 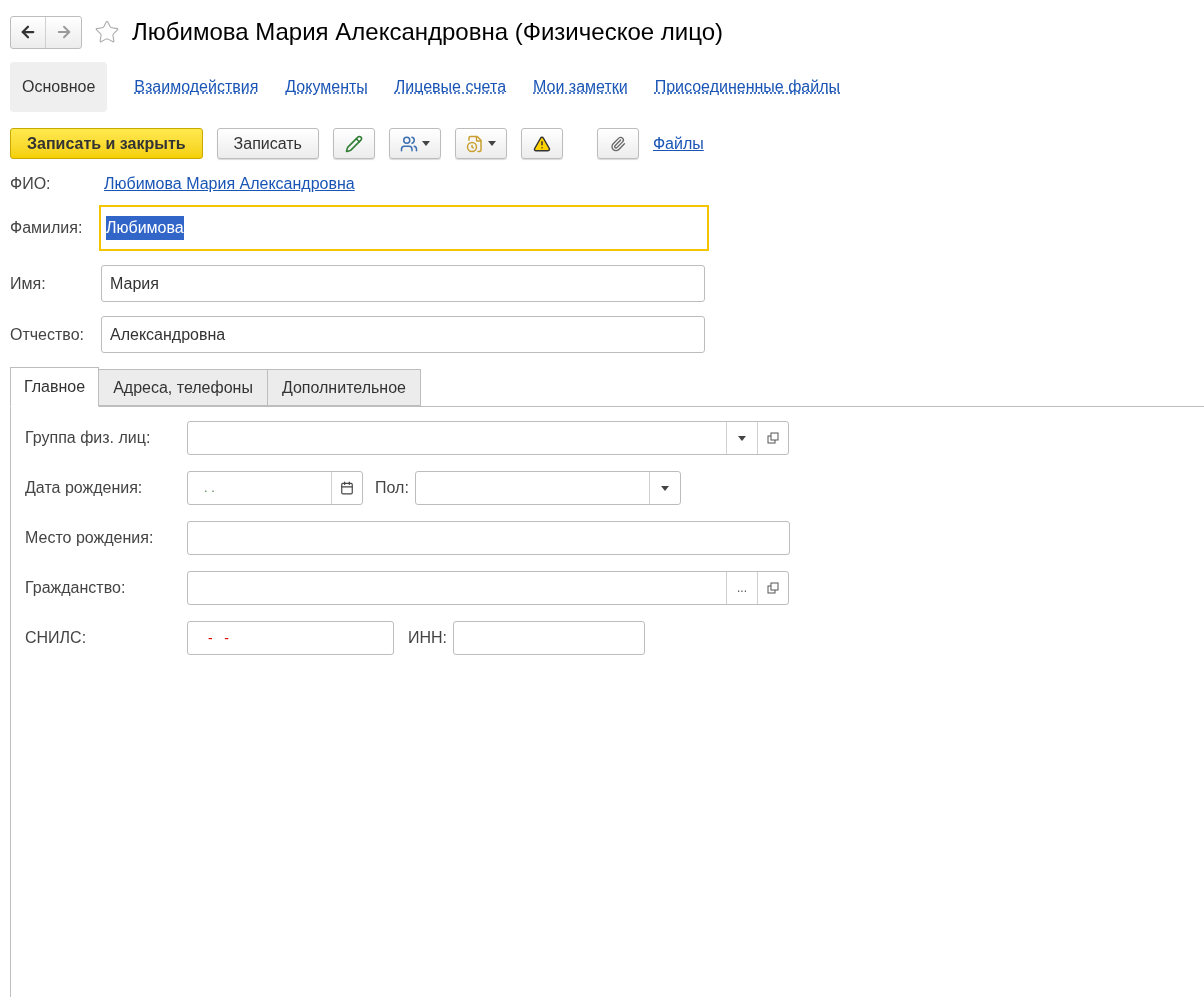 I want to click on field-label: Дата рождения:, so click(x=84, y=488).